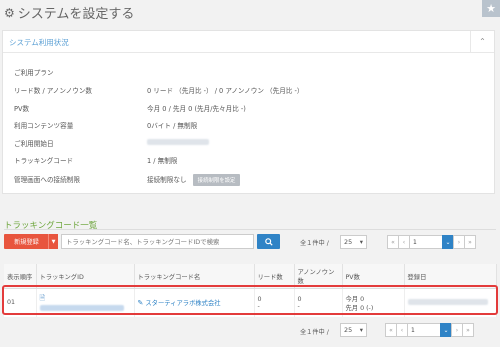  I want to click on new-button-dropdown: ▼, so click(53, 241).